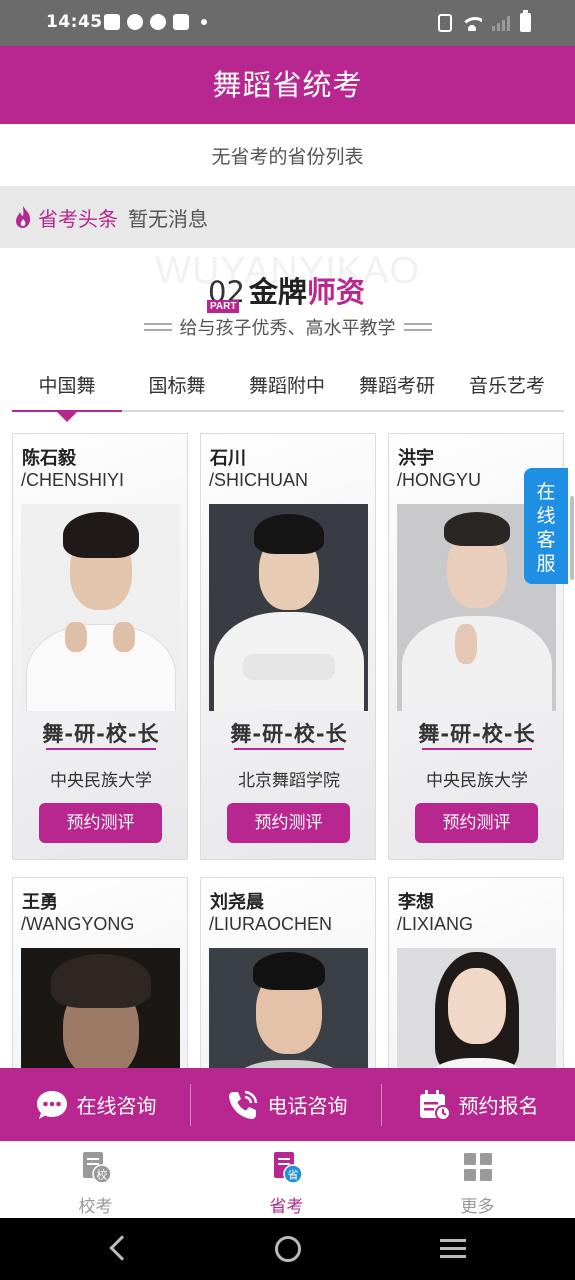  I want to click on svg-text: 校, so click(102, 1175).